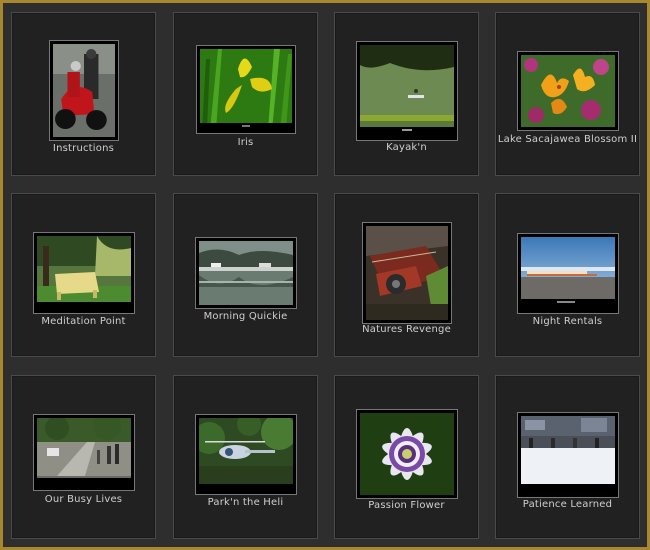 The image size is (650, 550). Describe the element at coordinates (245, 316) in the screenshot. I see `gallery-item-title: Morning Quickie` at that location.